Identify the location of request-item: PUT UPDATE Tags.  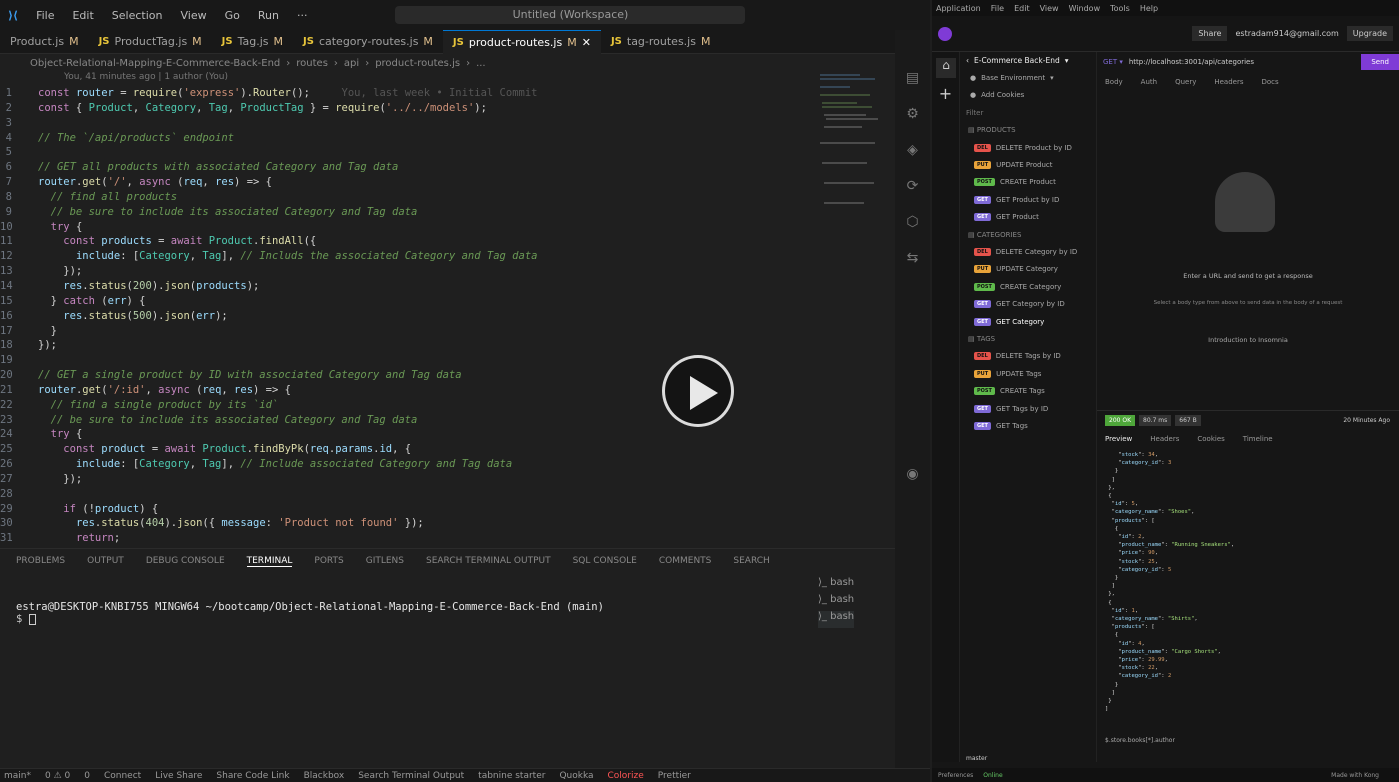
(1028, 373).